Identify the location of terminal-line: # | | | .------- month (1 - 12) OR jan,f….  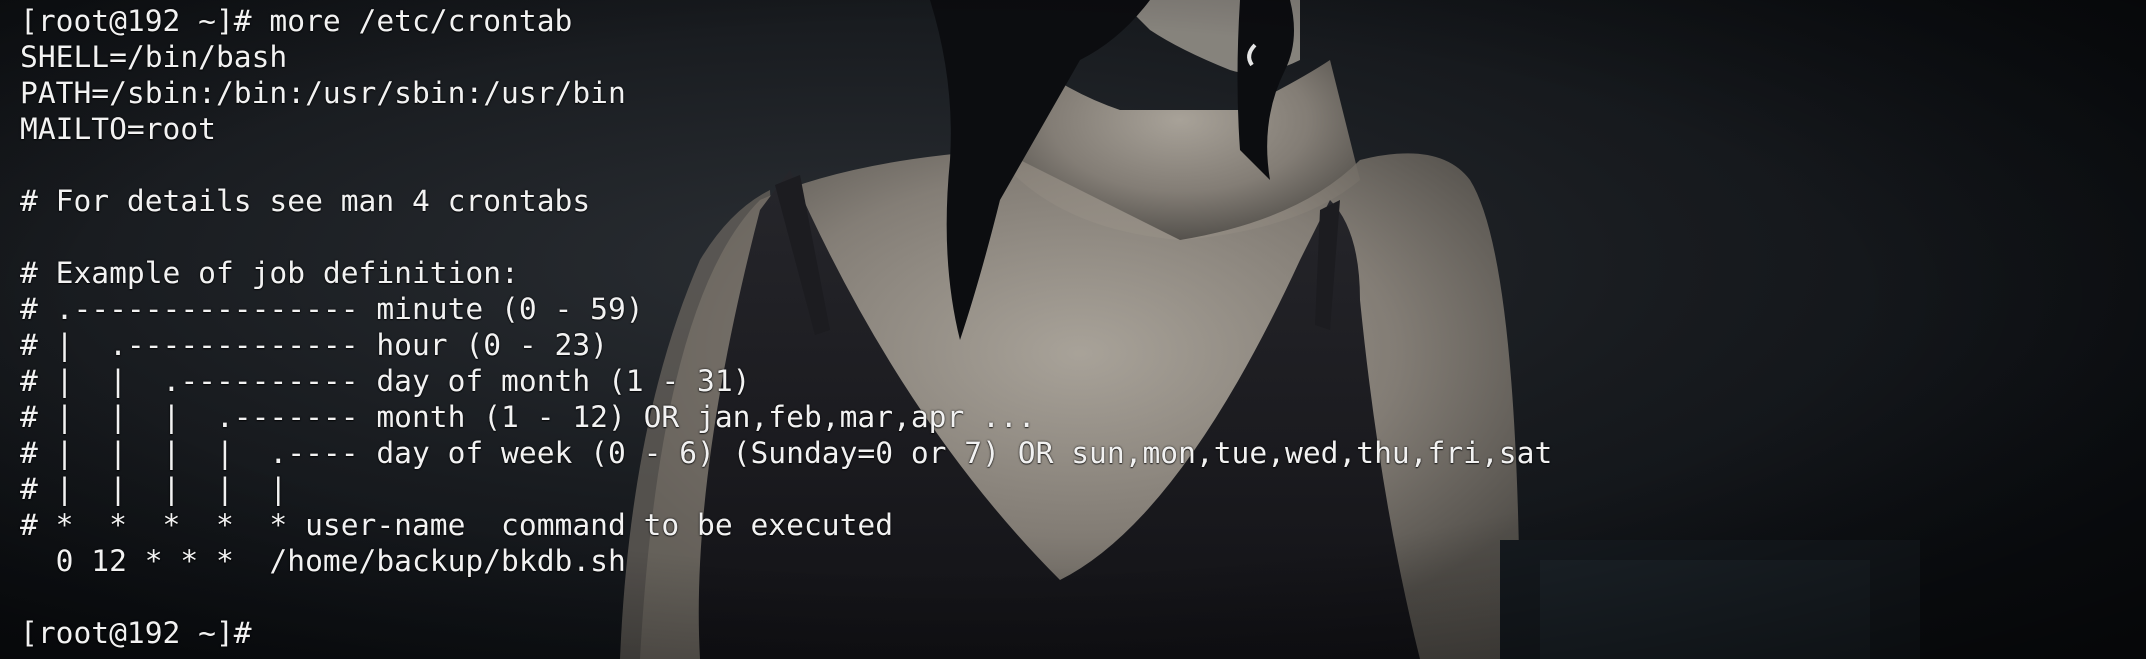
(528, 417).